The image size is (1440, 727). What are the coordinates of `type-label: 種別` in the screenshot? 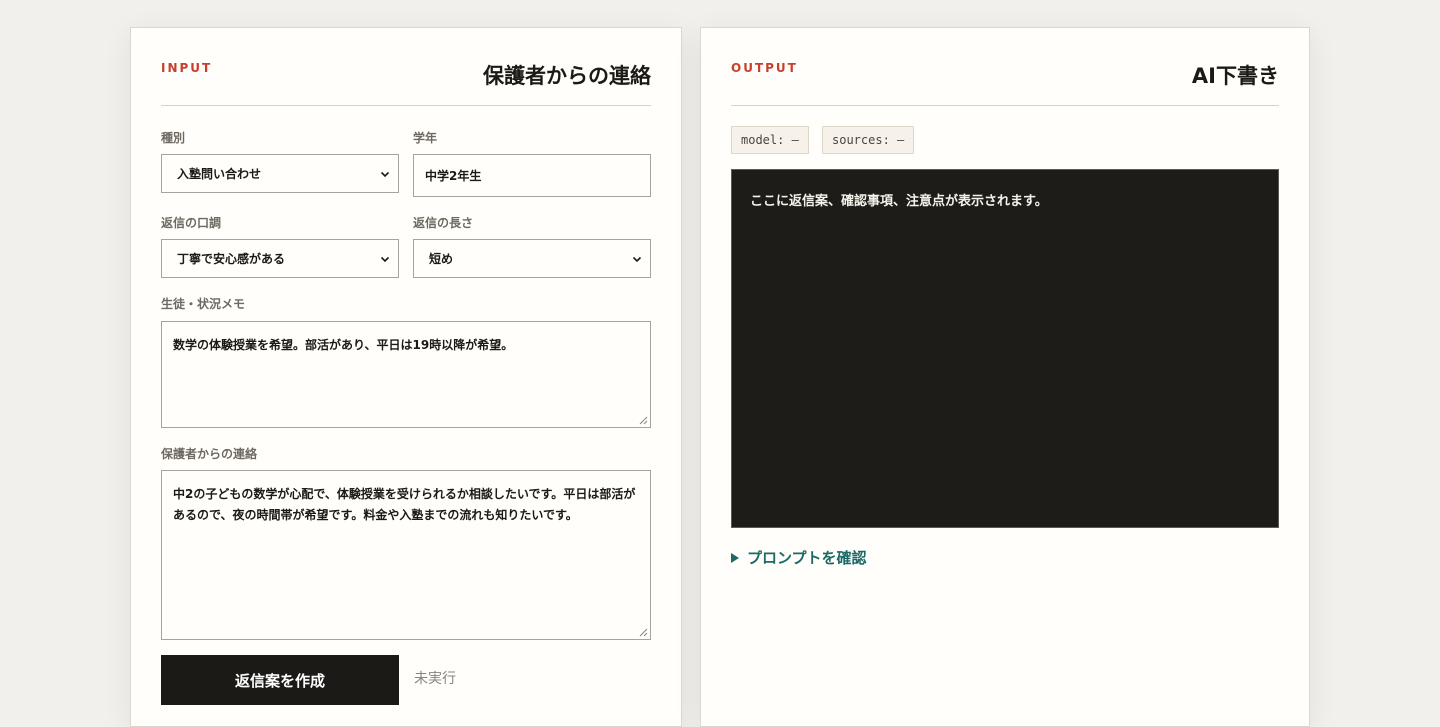 It's located at (173, 138).